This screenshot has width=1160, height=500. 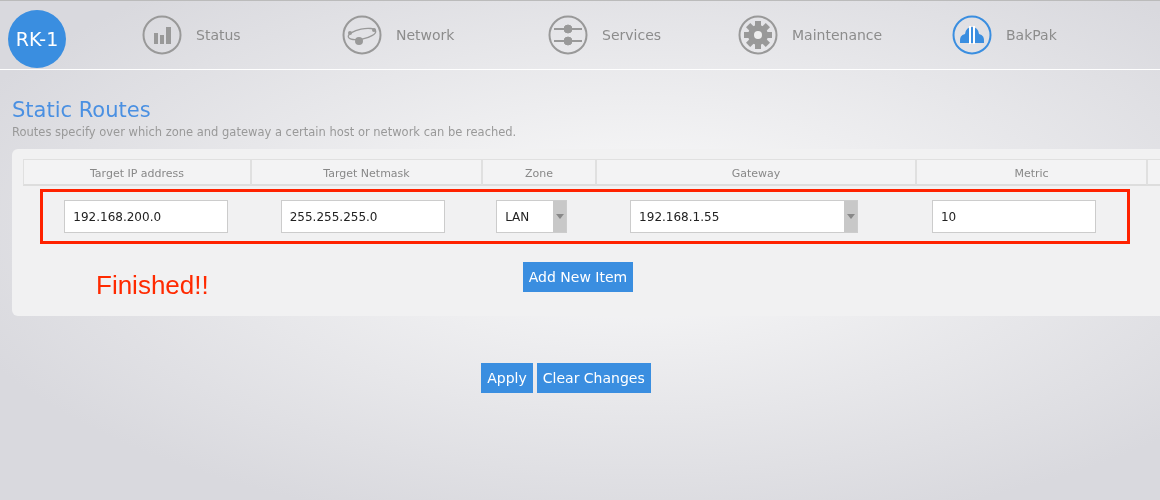 I want to click on cloud-icon, so click(x=972, y=35).